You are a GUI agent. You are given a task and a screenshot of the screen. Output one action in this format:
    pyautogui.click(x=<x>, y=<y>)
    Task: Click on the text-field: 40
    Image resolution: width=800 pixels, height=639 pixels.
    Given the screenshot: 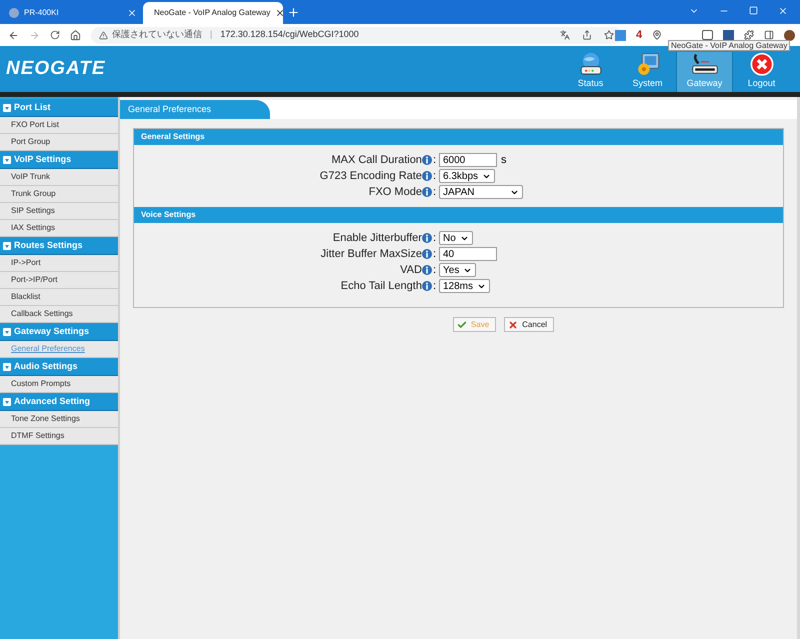 What is the action you would take?
    pyautogui.click(x=468, y=254)
    